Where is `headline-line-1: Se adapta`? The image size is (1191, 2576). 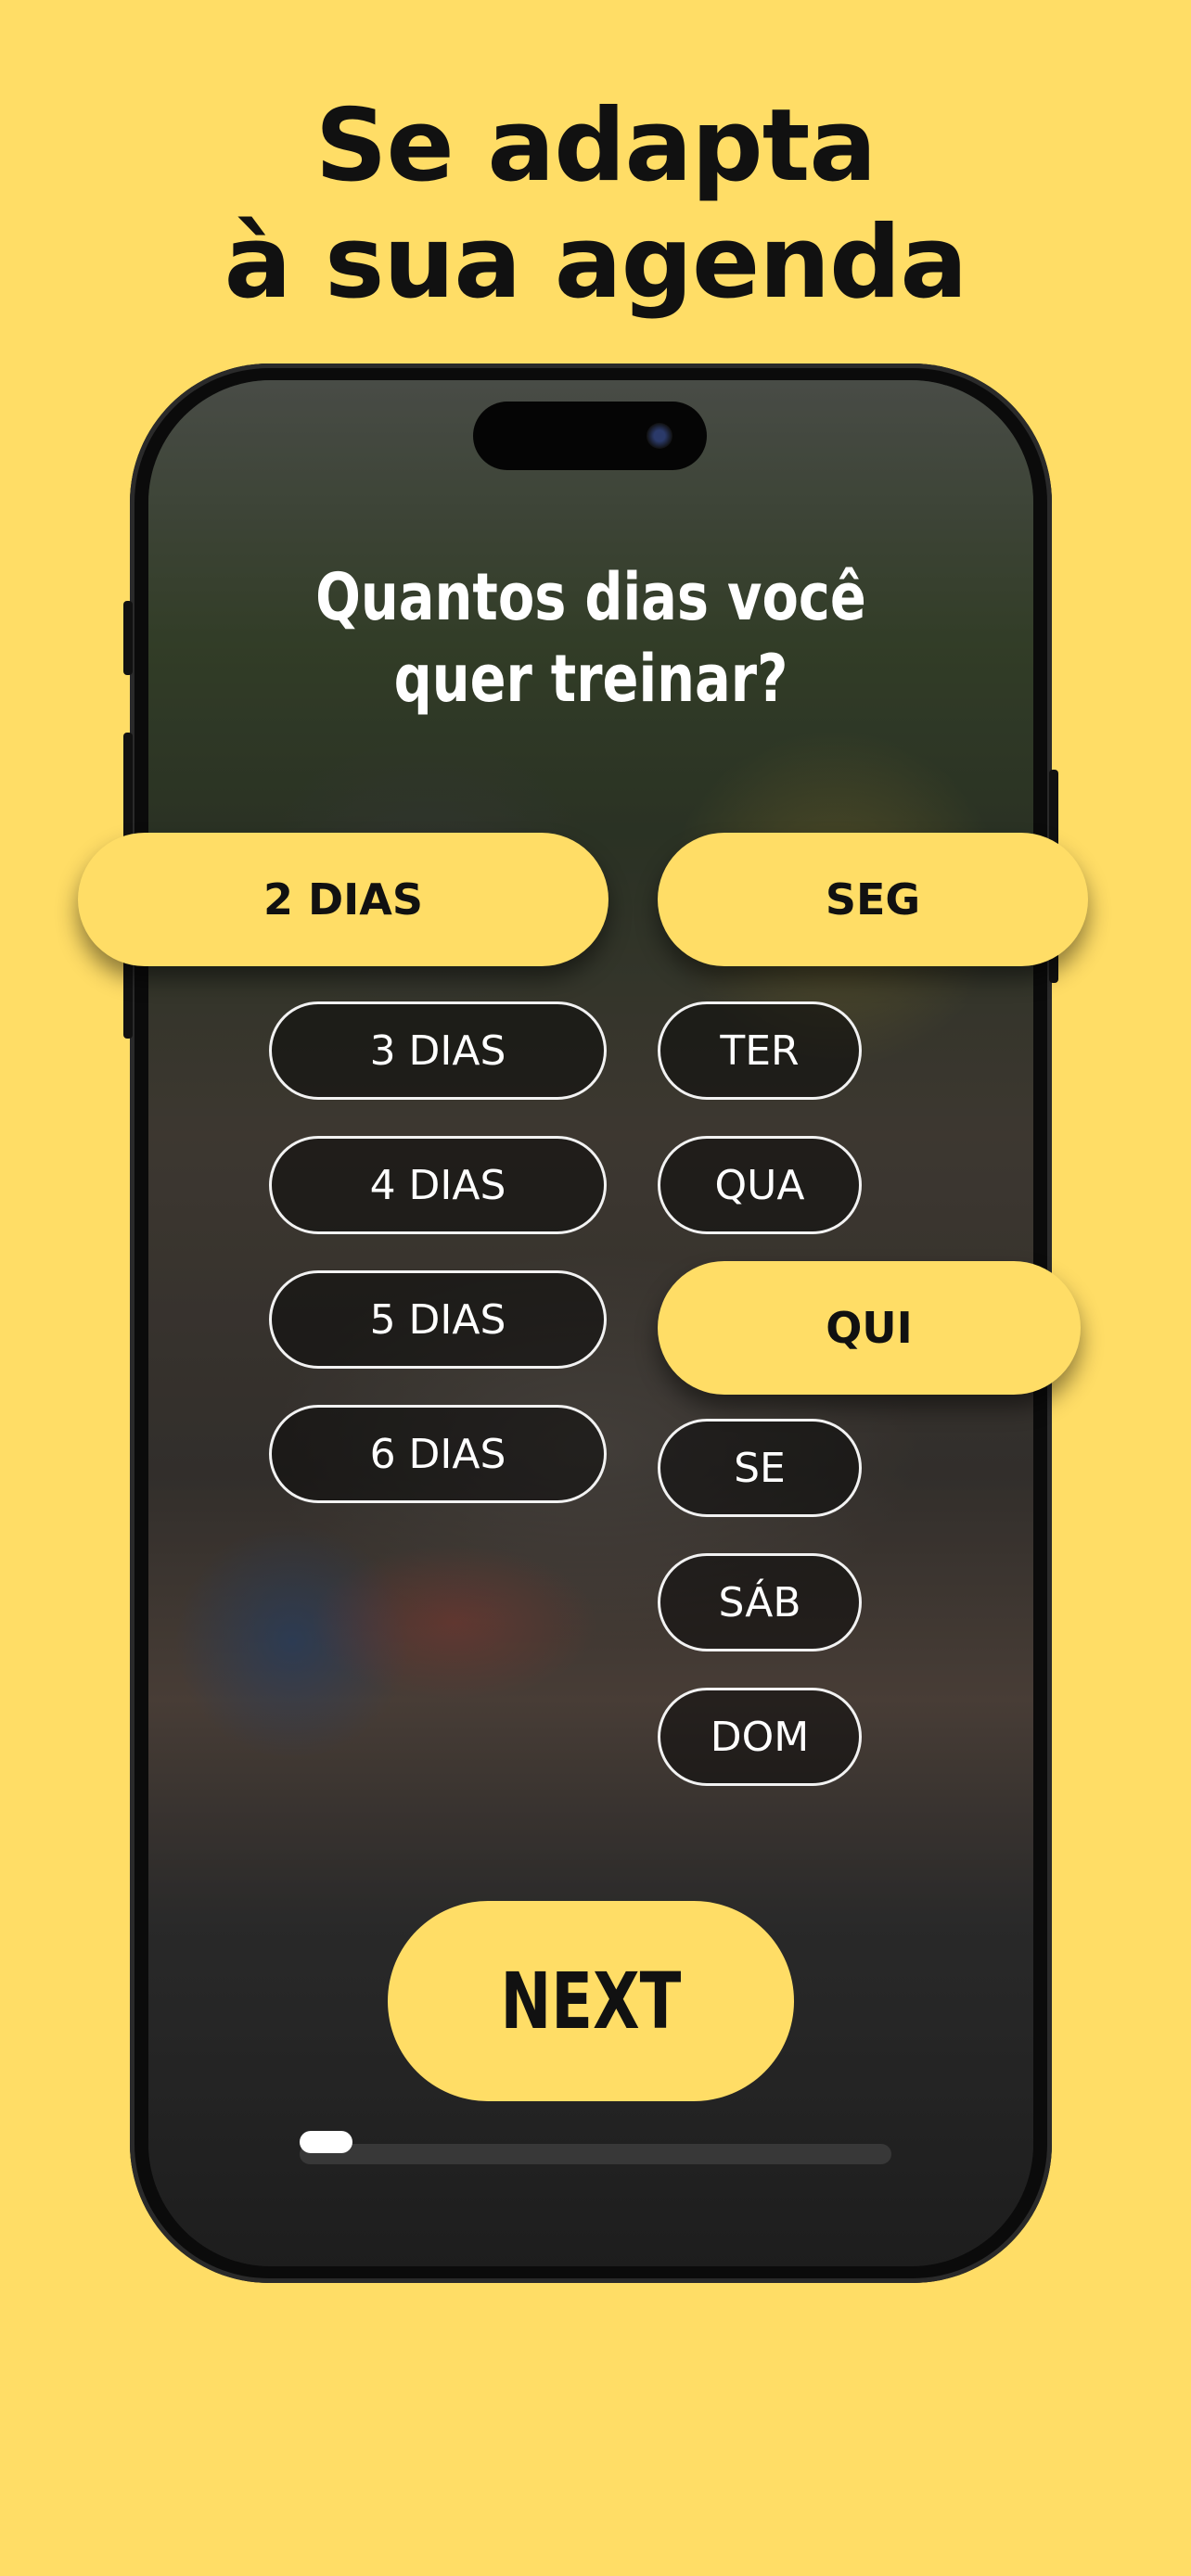
headline-line-1: Se adapta is located at coordinates (595, 146).